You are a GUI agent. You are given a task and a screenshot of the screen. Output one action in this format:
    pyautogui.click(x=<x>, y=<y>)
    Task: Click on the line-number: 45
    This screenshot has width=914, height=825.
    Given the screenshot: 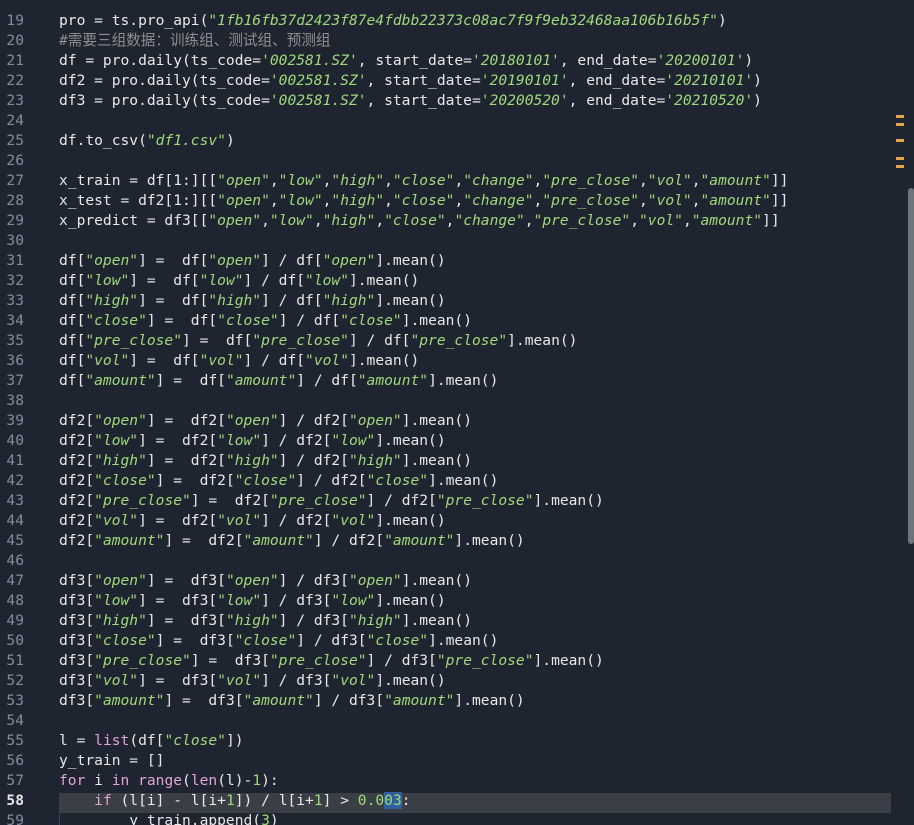 What is the action you would take?
    pyautogui.click(x=15, y=540)
    